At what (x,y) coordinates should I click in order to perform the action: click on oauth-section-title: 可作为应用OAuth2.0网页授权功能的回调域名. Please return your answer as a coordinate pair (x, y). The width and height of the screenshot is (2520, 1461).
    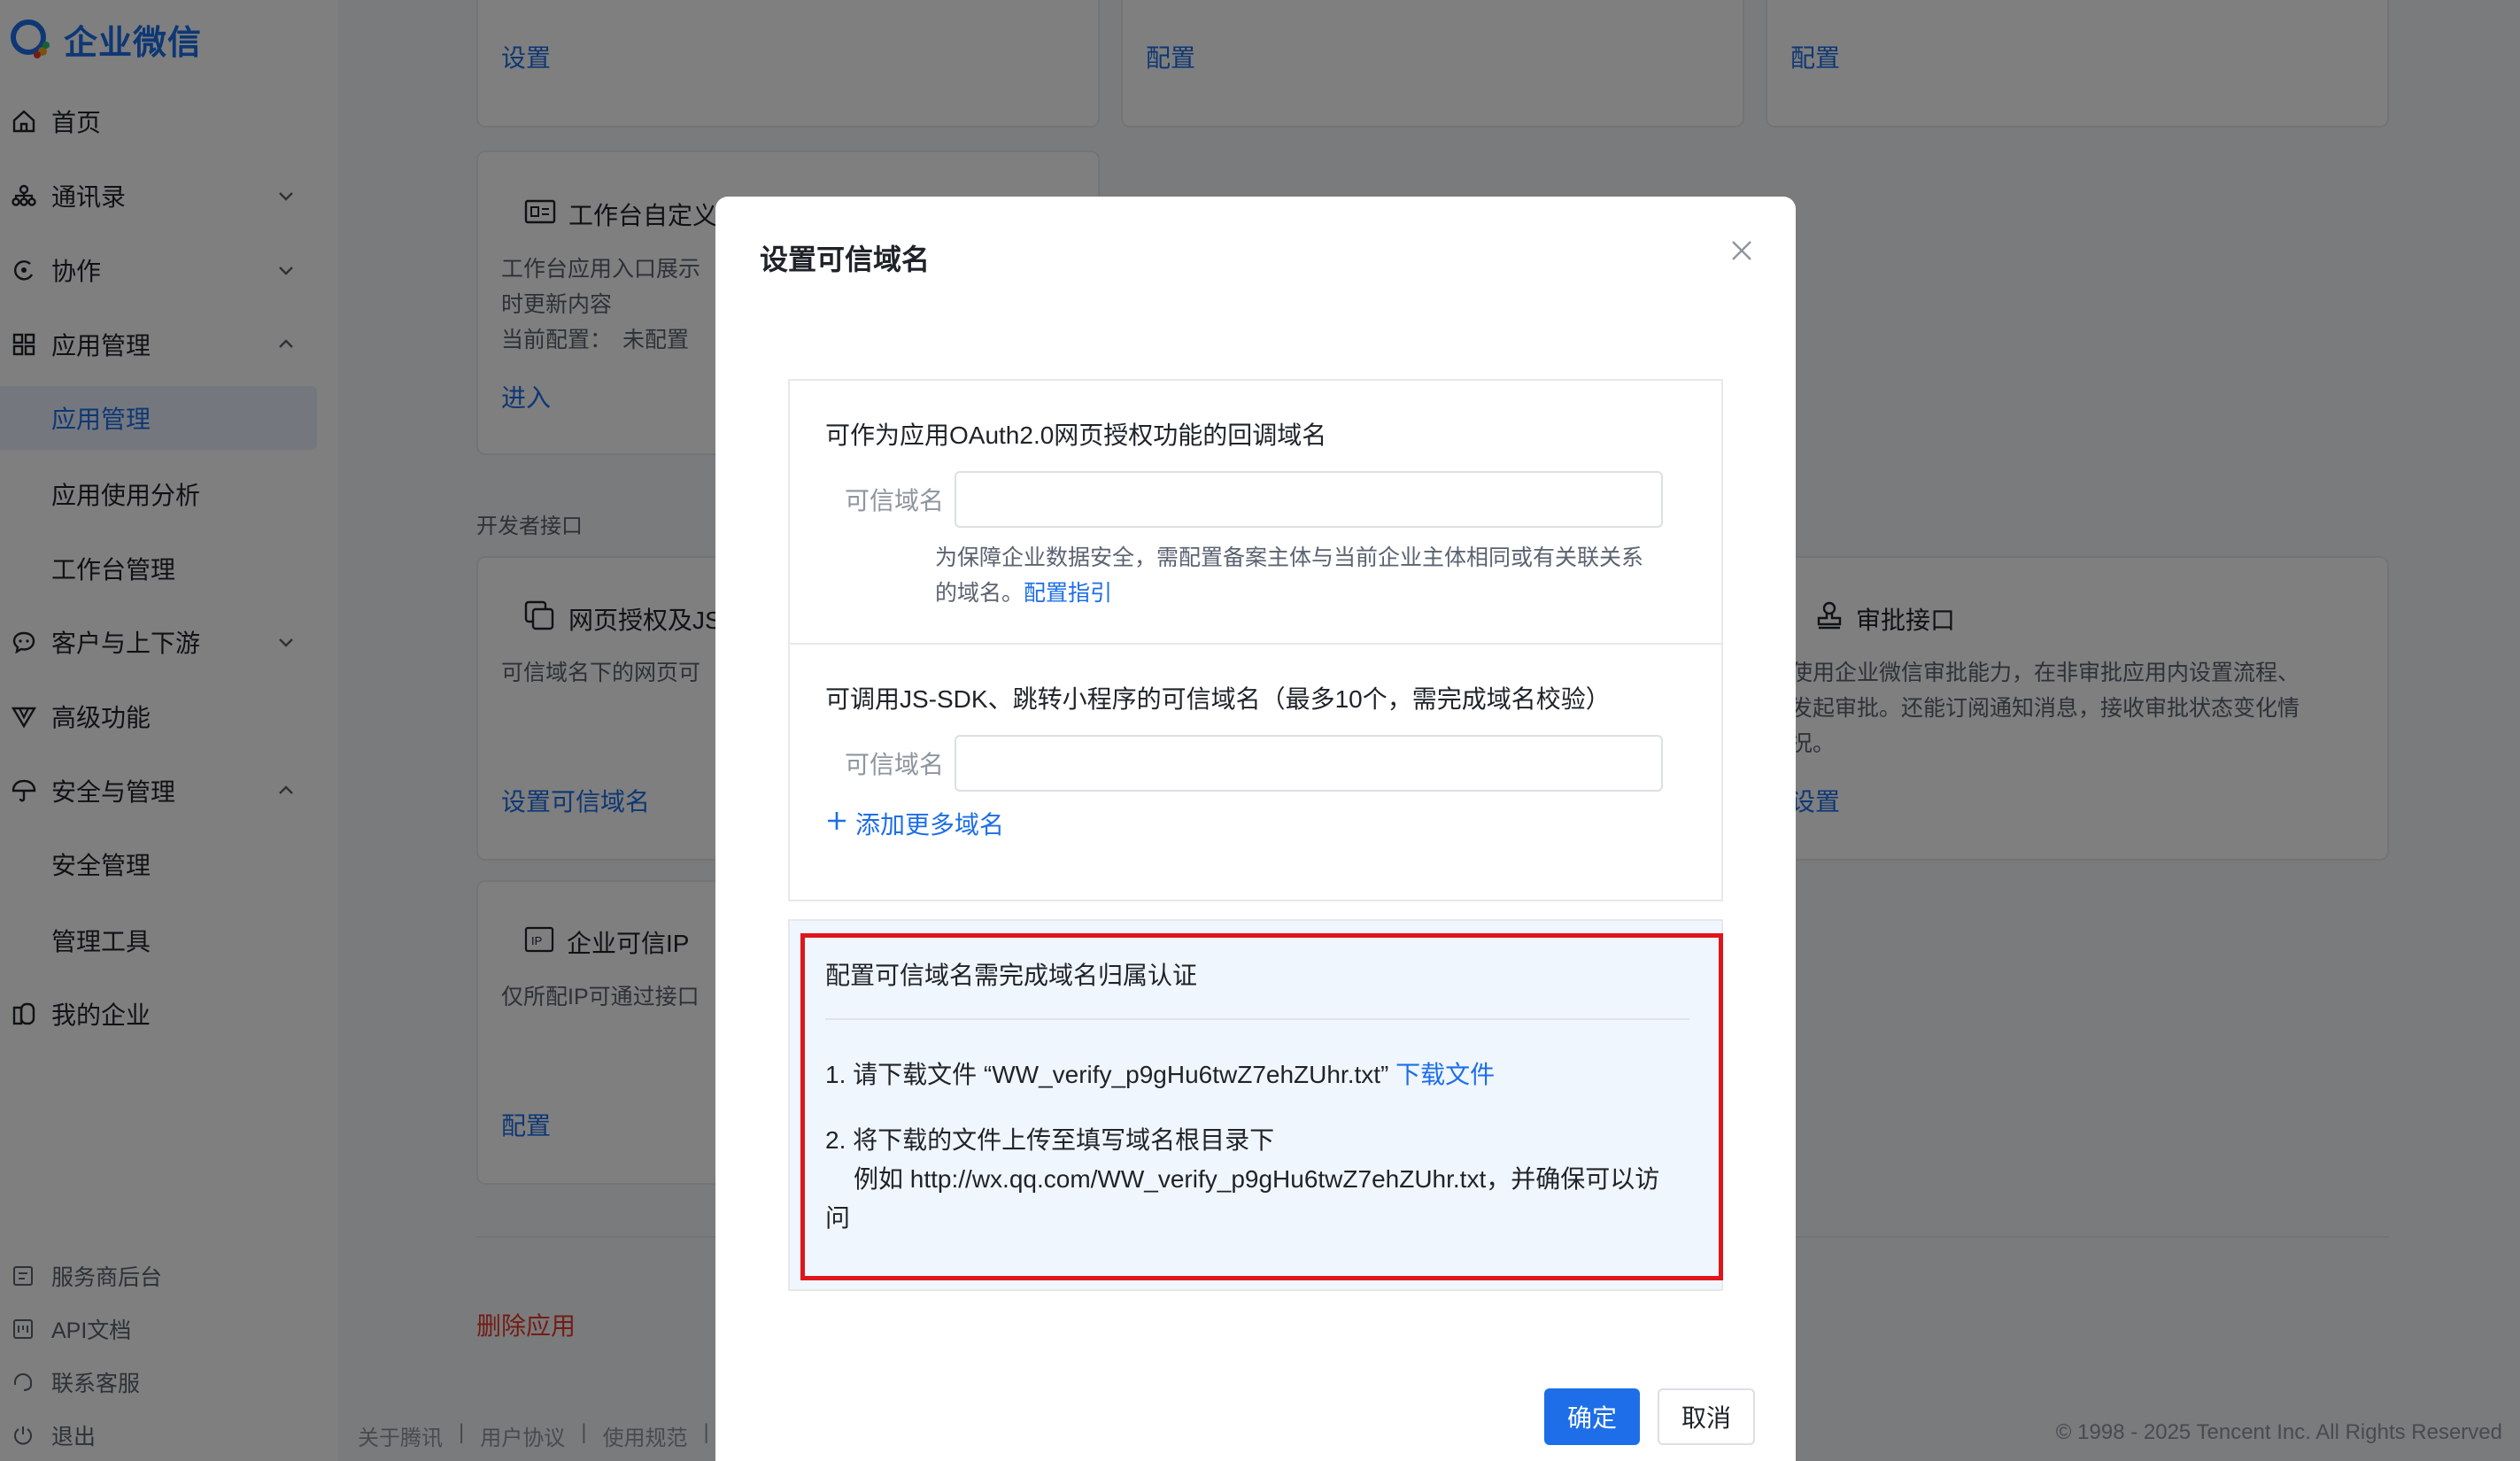
    Looking at the image, I should click on (1076, 435).